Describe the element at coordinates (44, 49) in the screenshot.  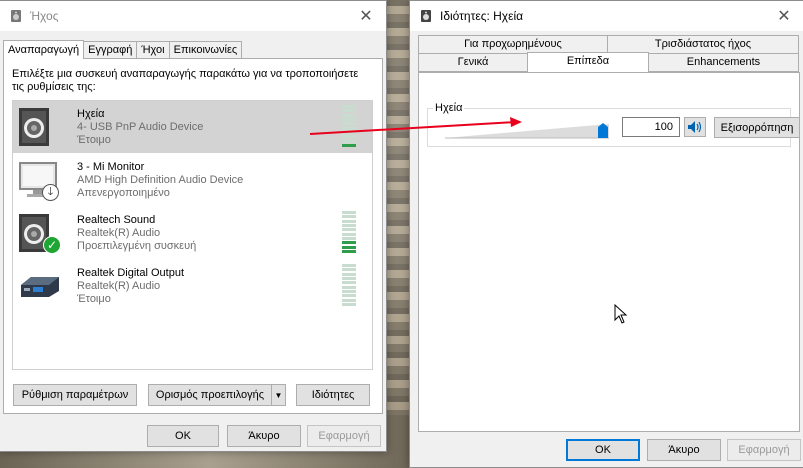
I see `tab-playback: Αναπαραγωγή` at that location.